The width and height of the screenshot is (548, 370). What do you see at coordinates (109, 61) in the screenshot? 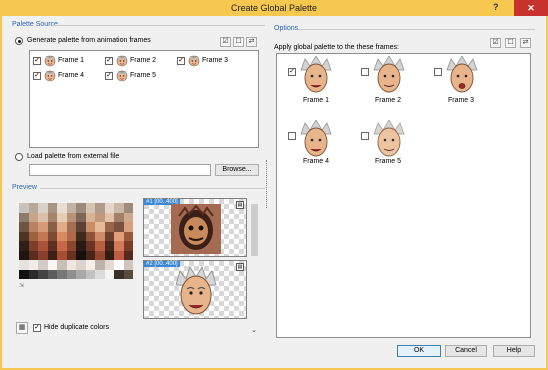
I see `source-frame-2-checkbox: ✓` at bounding box center [109, 61].